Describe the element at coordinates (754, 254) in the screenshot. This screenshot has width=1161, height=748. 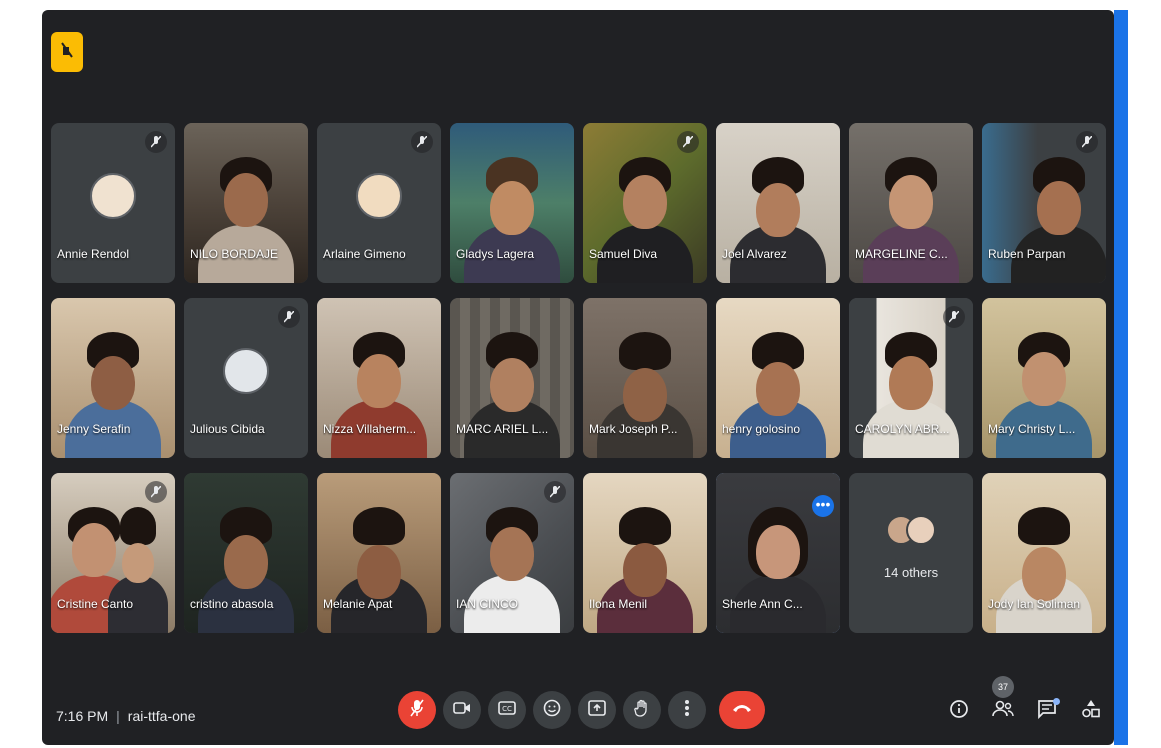
I see `participant-name: Joel Alvarez` at that location.